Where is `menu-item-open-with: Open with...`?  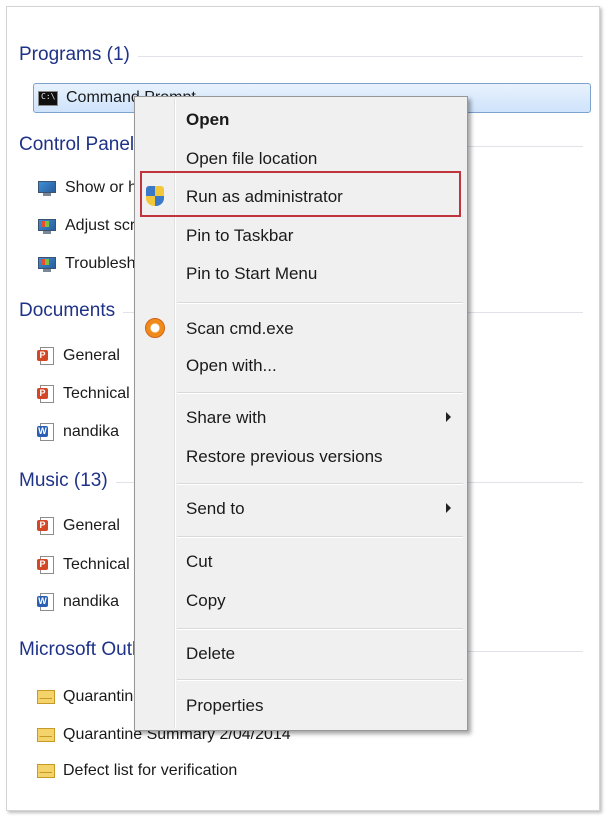 menu-item-open-with: Open with... is located at coordinates (301, 366).